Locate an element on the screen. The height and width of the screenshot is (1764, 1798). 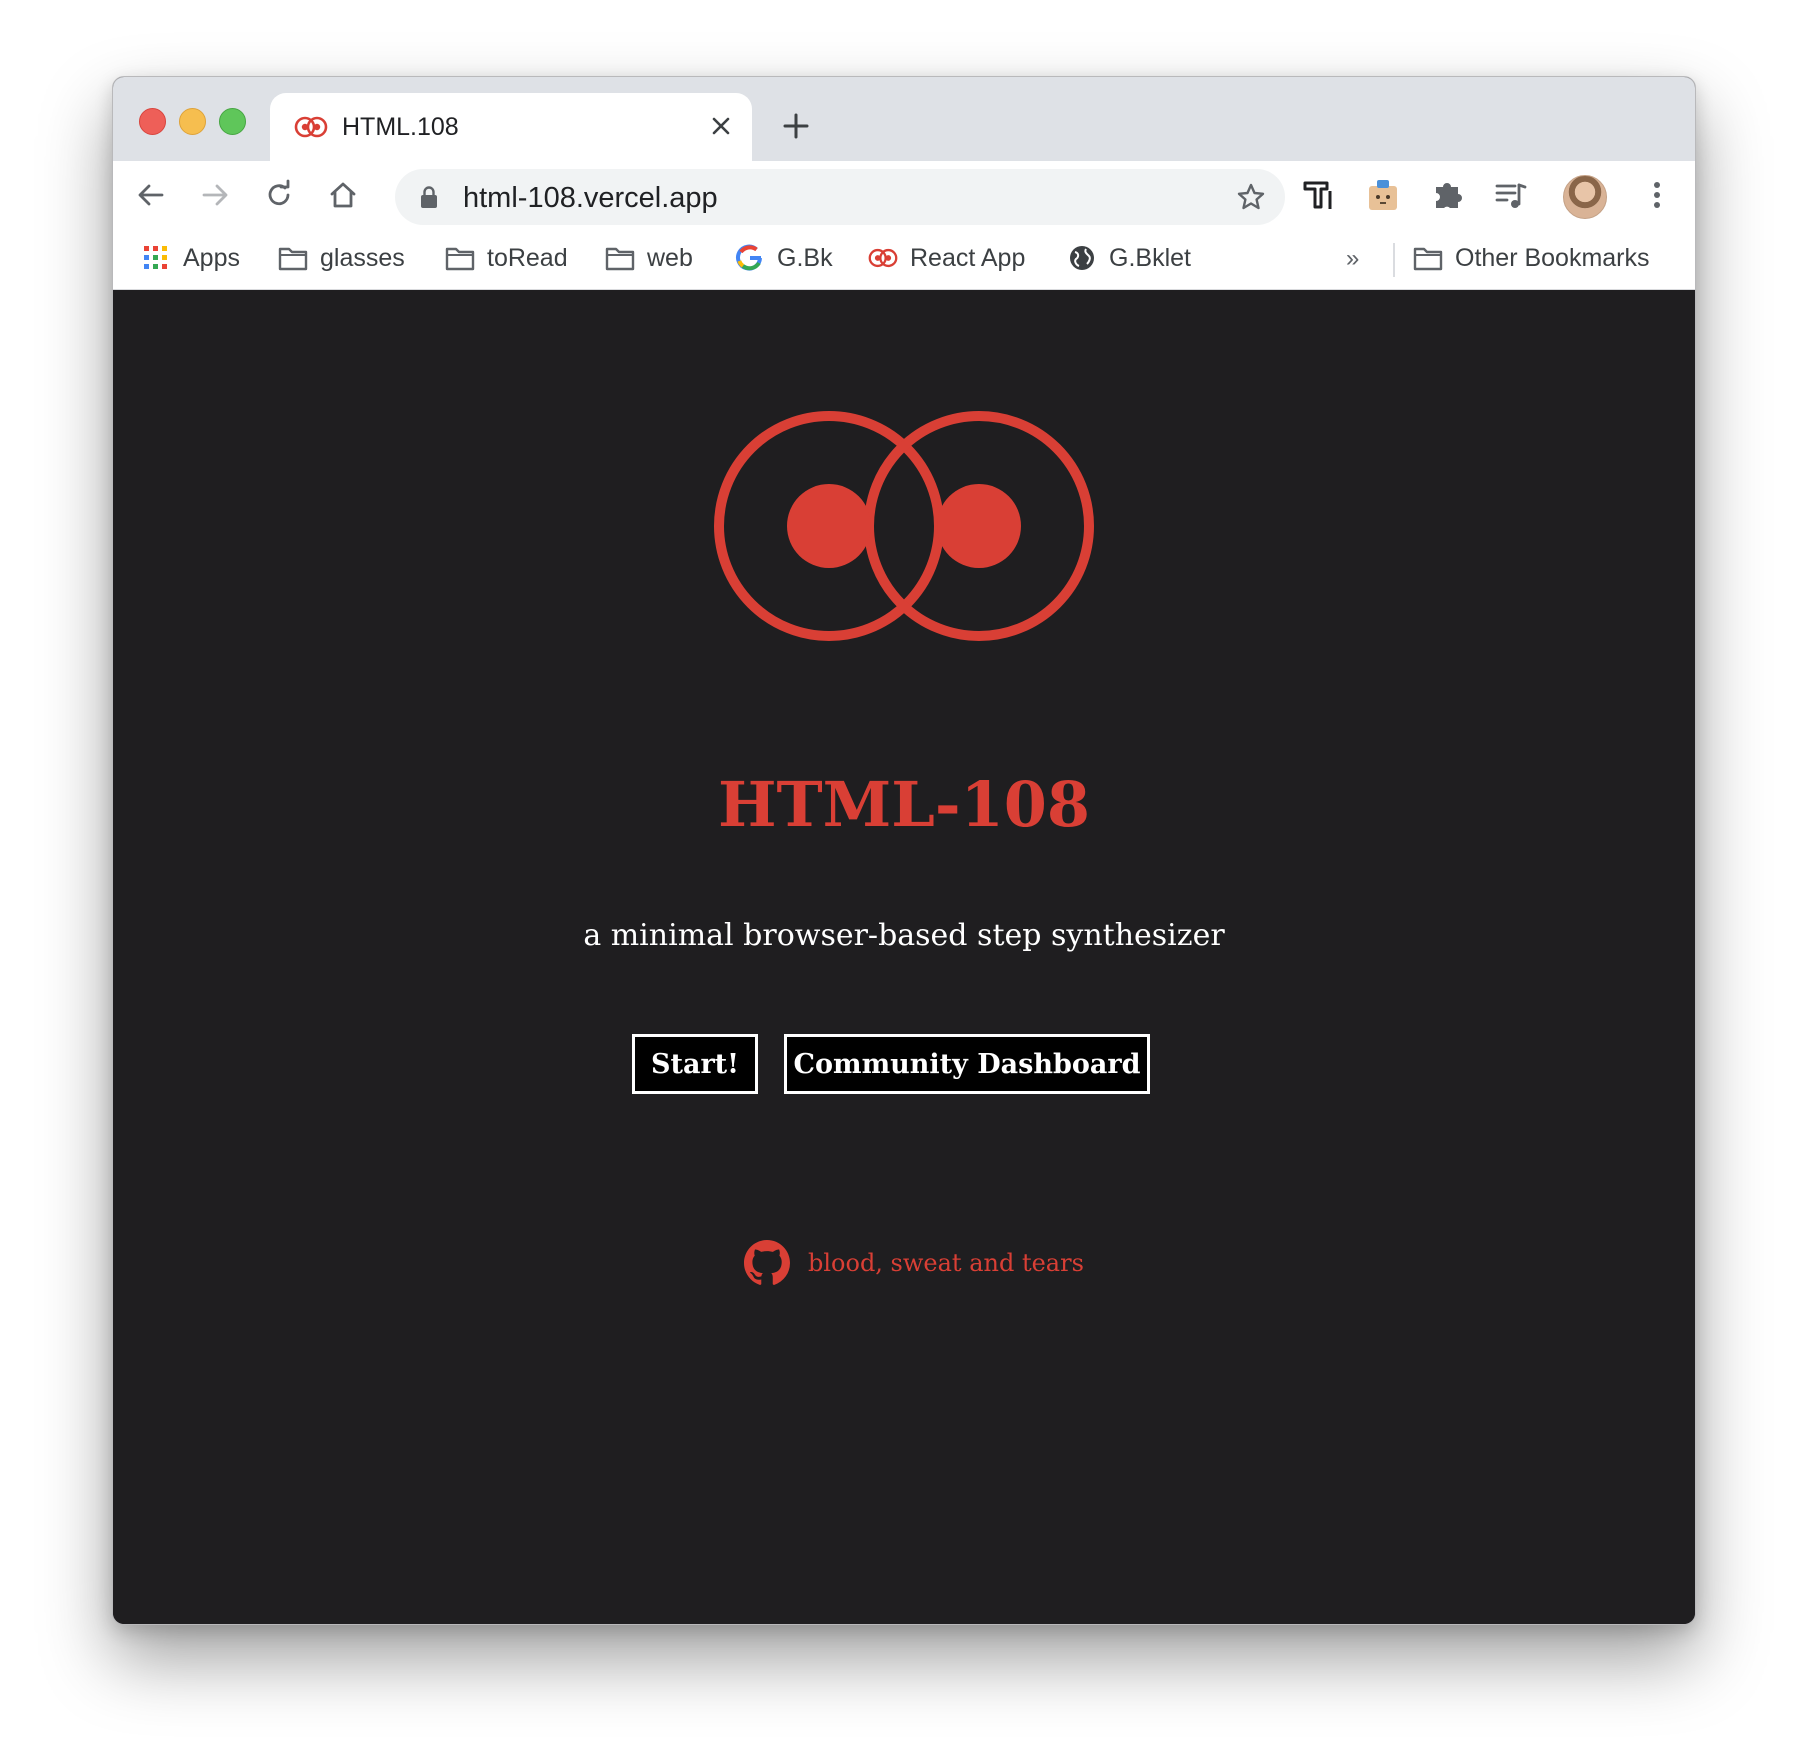
bookmark-apps: Apps is located at coordinates (190, 258).